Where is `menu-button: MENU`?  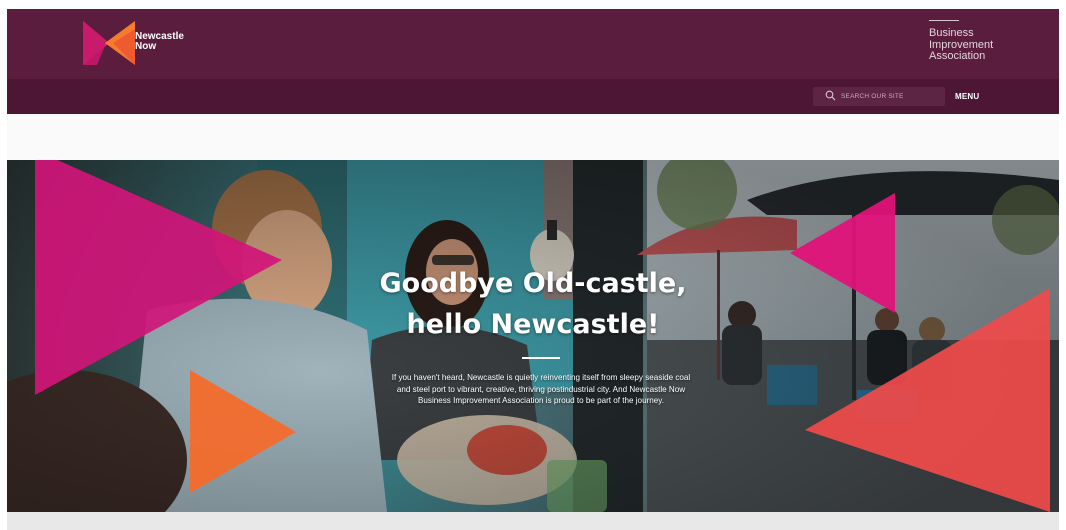
menu-button: MENU is located at coordinates (973, 96).